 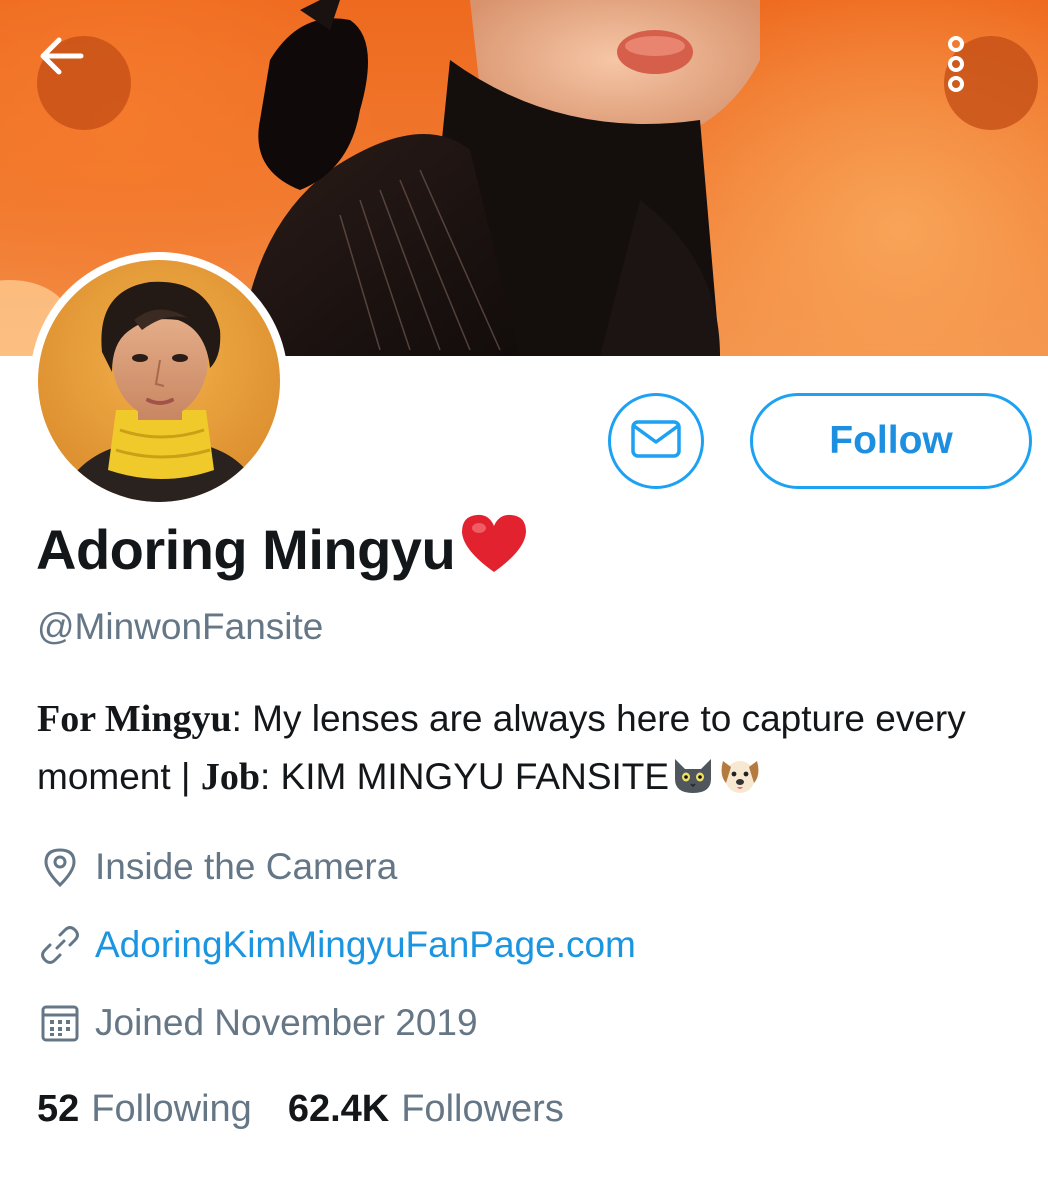 I want to click on bio-text-2: : KIM MINGYU FANSITE, so click(x=464, y=776).